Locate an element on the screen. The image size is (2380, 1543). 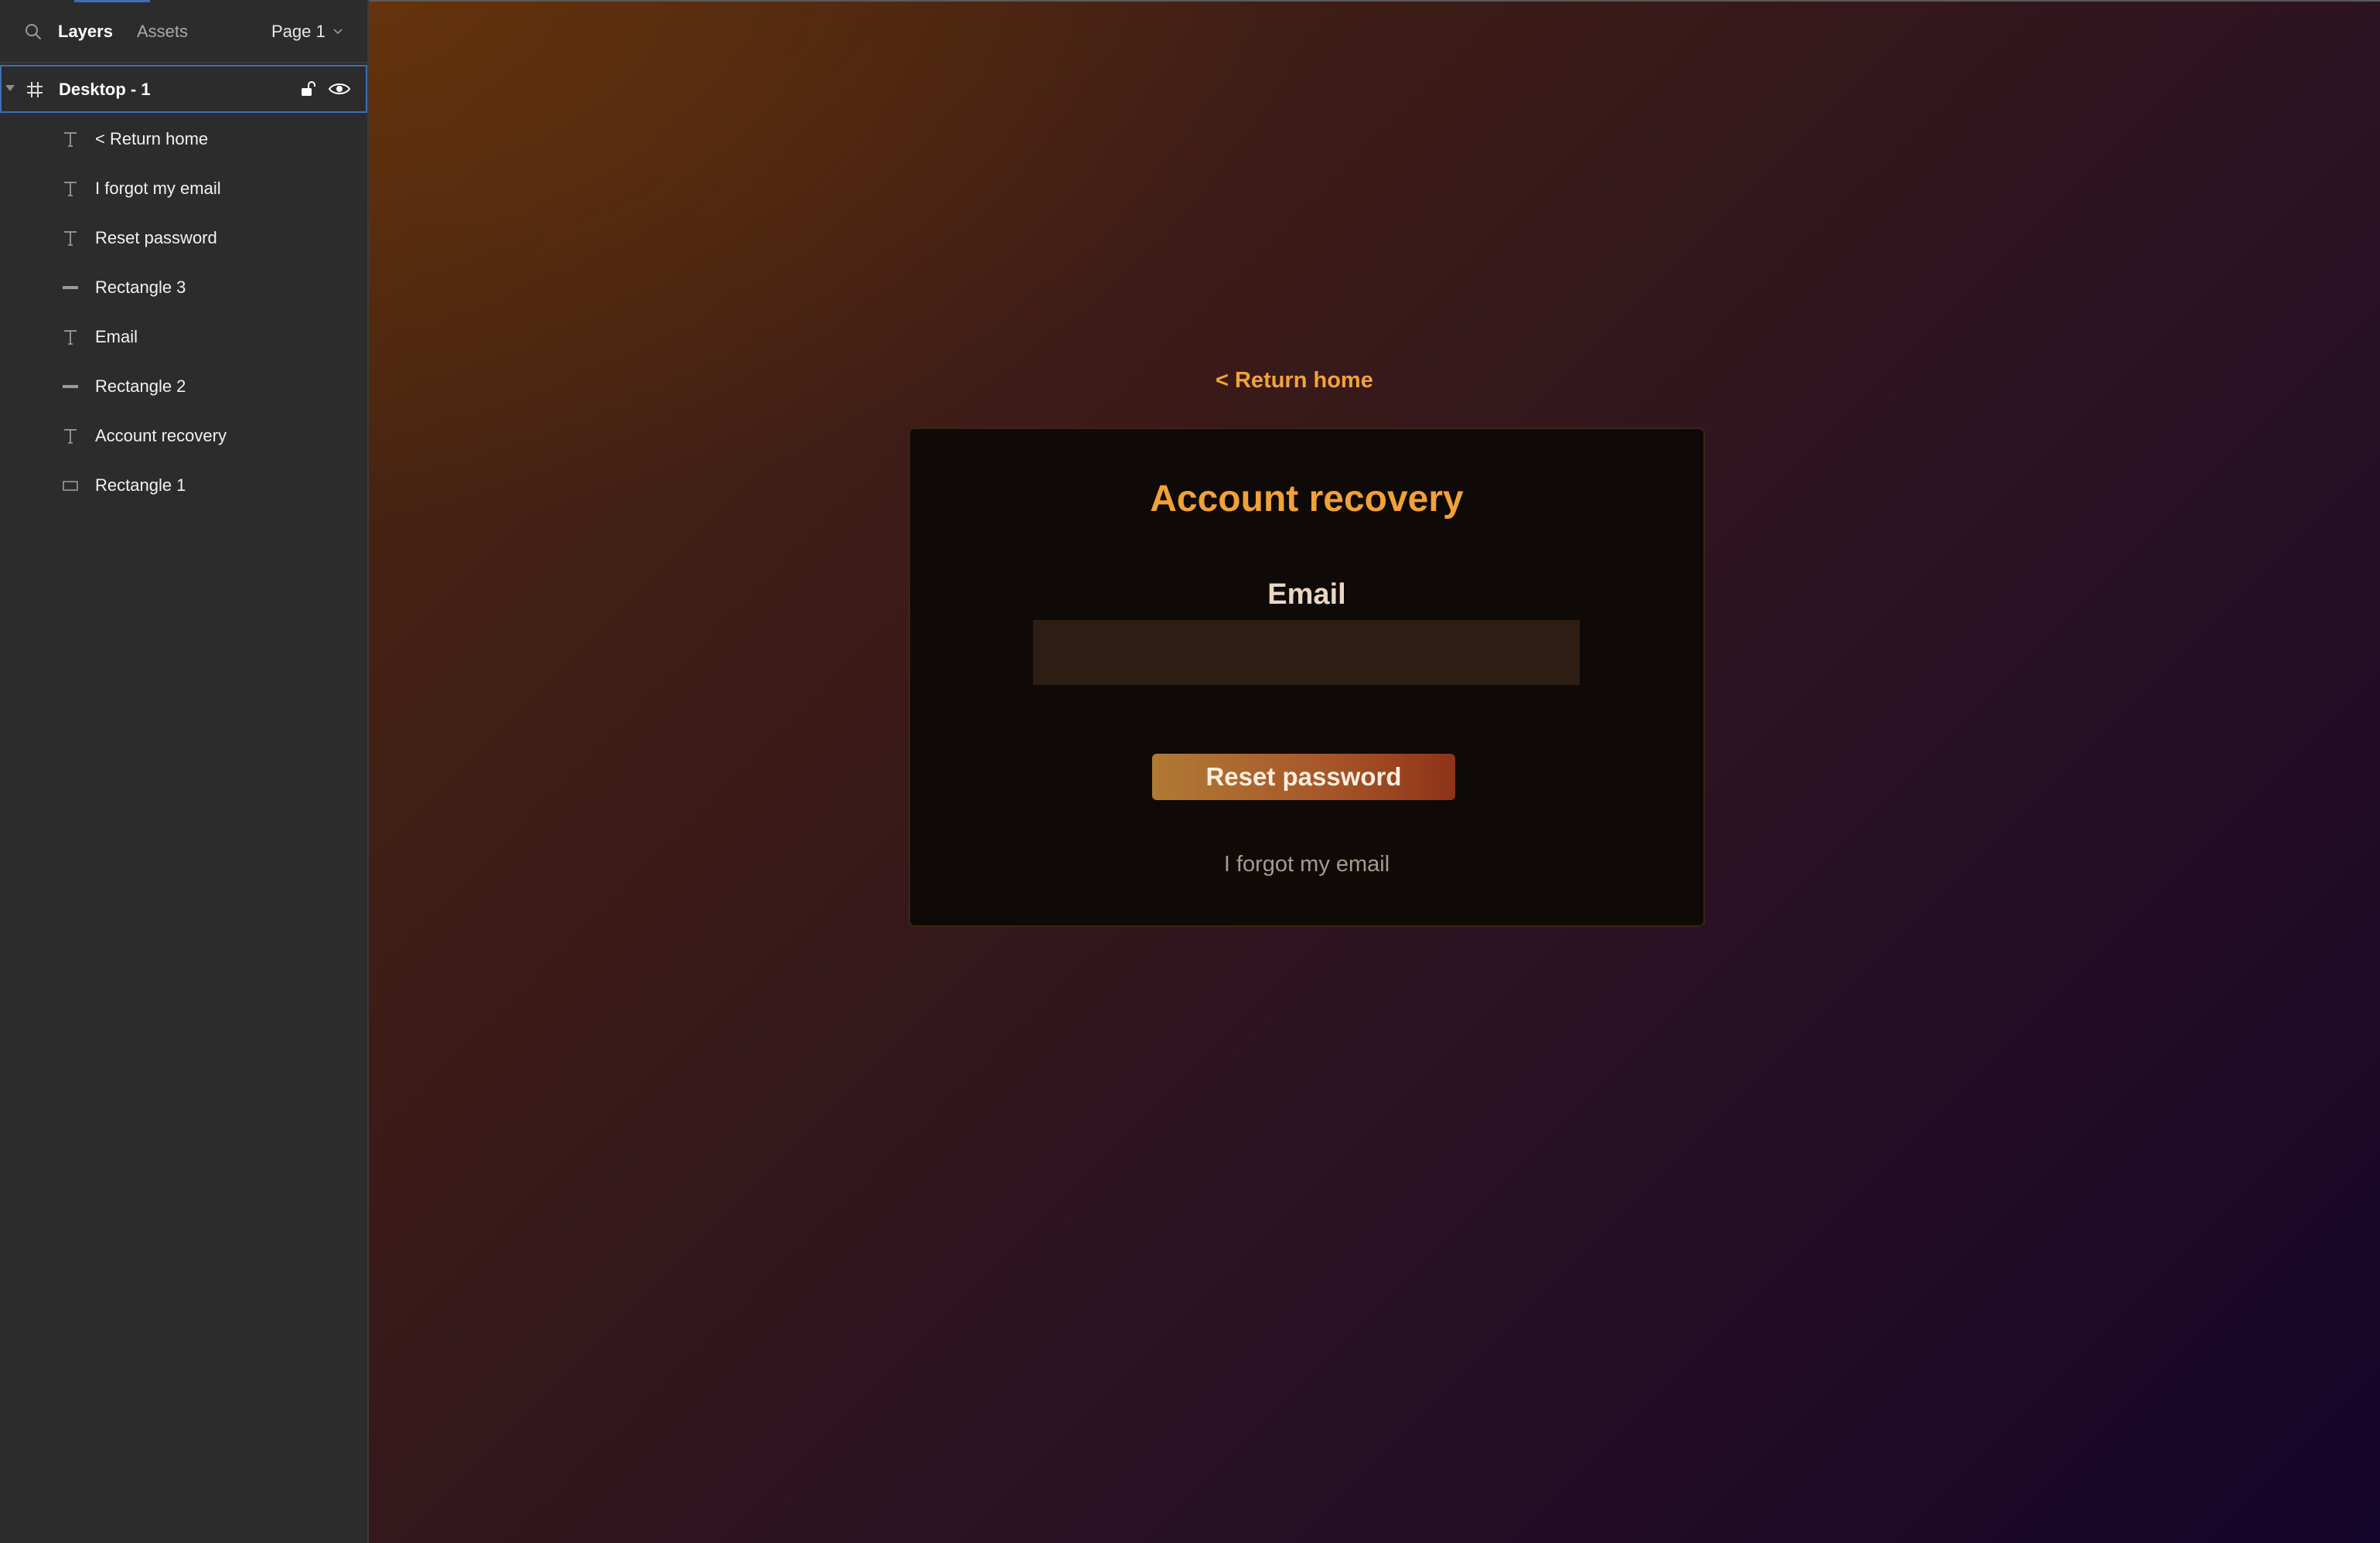
rectangle-icon is located at coordinates (70, 485).